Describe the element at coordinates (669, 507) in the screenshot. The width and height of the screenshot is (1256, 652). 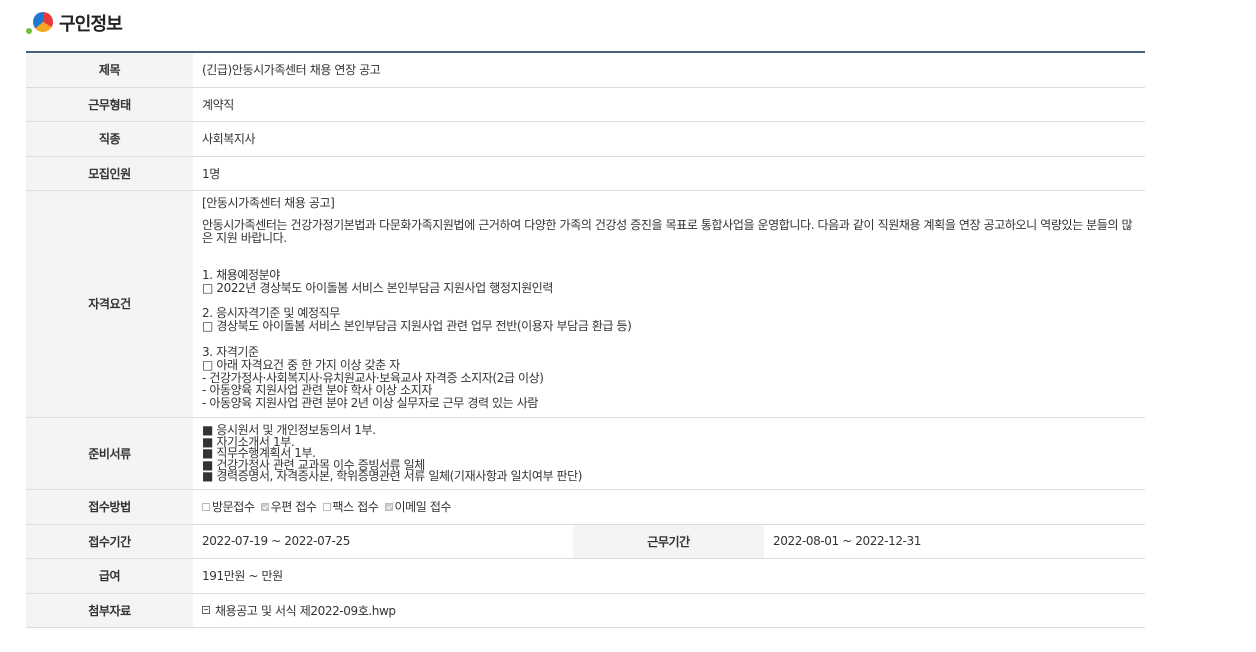
I see `method-value: 방문접수 우편 접수 팩스 접수 이메일 접수` at that location.